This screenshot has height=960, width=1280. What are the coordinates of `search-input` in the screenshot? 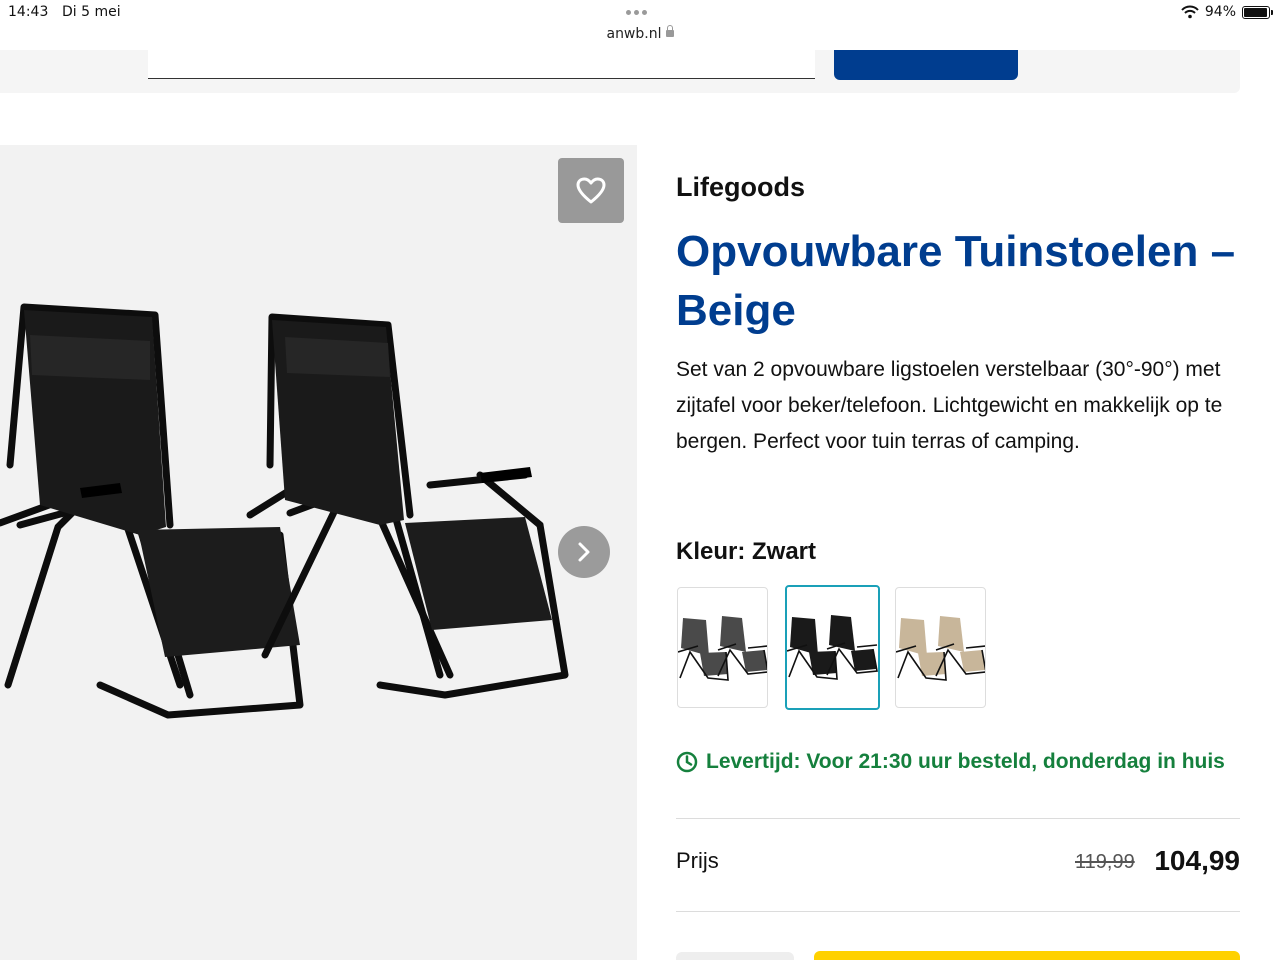 It's located at (481, 64).